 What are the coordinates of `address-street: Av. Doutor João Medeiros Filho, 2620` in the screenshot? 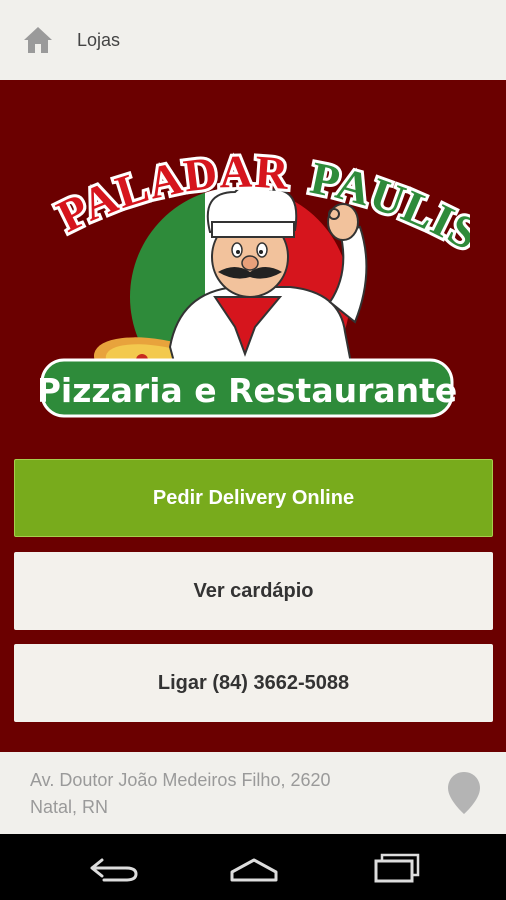 It's located at (180, 780).